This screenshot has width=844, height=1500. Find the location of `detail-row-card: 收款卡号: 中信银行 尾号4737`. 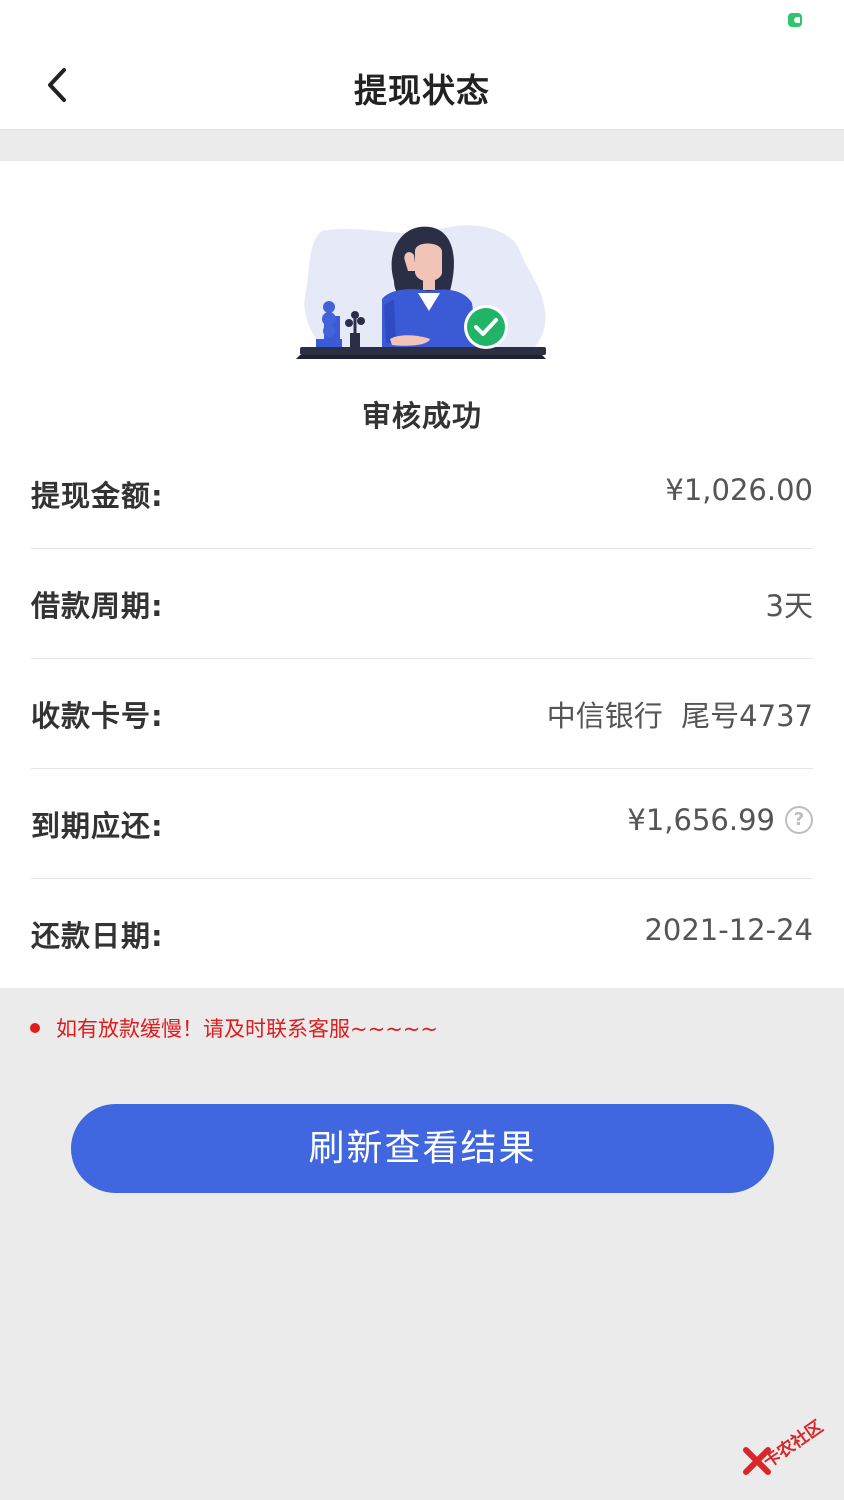

detail-row-card: 收款卡号: 中信银行 尾号4737 is located at coordinates (422, 714).